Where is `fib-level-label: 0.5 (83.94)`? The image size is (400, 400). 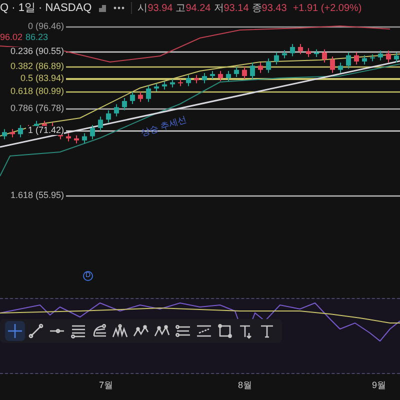
fib-level-label: 0.5 (83.94) is located at coordinates (41, 78).